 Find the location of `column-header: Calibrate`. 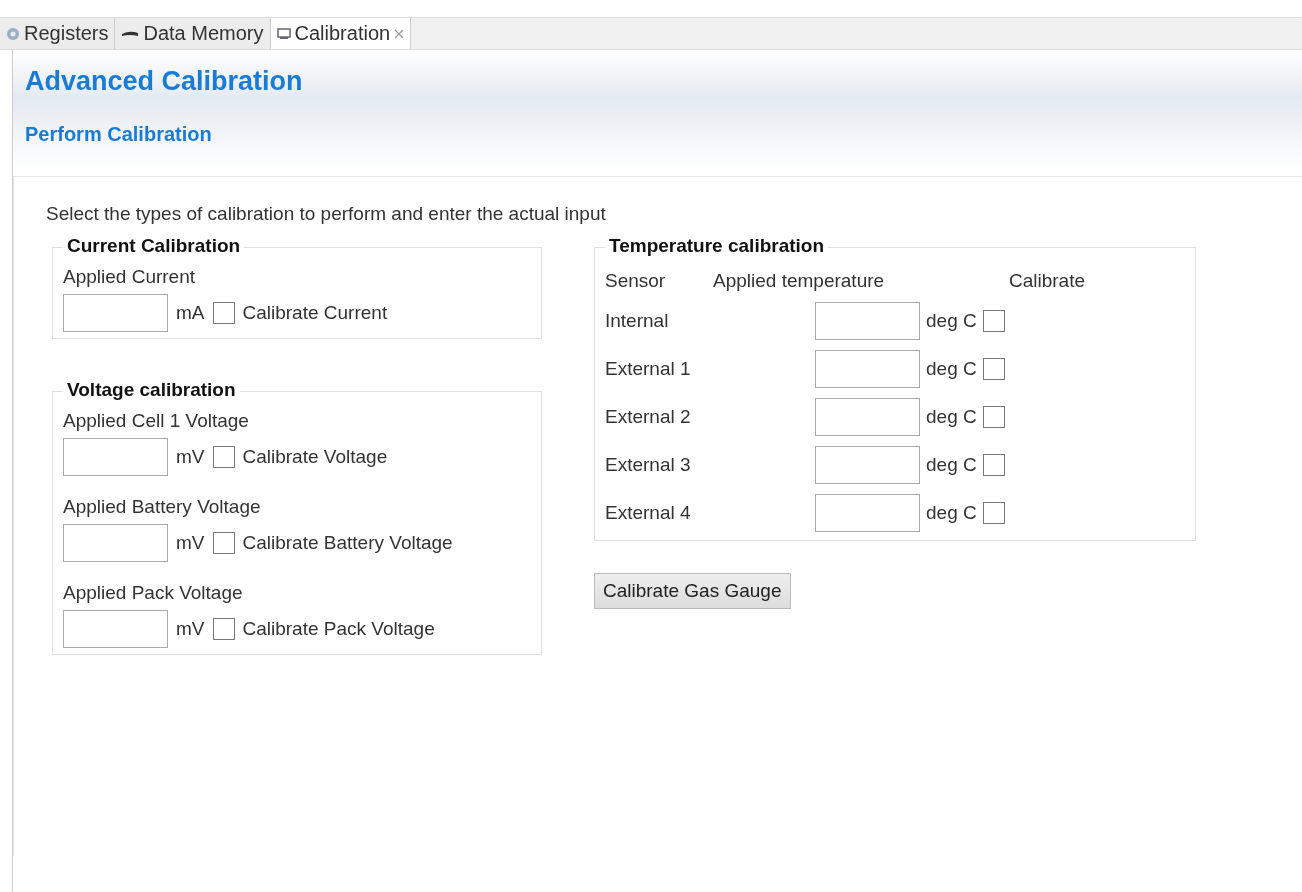

column-header: Calibrate is located at coordinates (1047, 281).